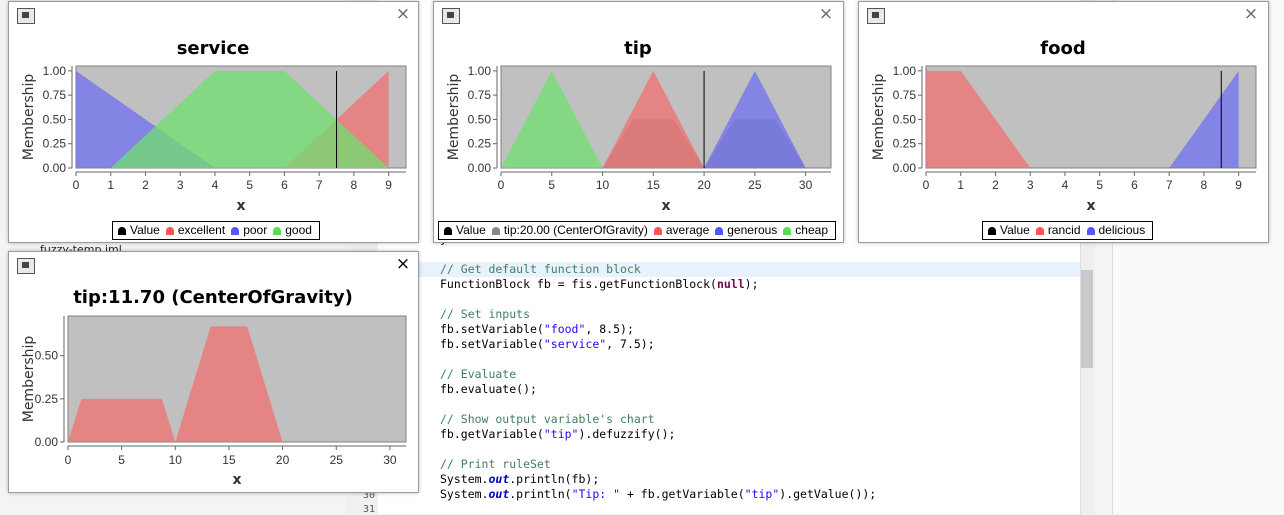 The image size is (1284, 515). Describe the element at coordinates (1087, 319) in the screenshot. I see `editor-scrollbar-thumb` at that location.